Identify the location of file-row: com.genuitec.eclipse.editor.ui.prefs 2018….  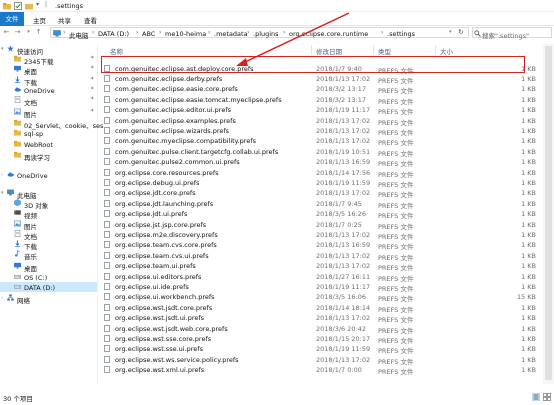
(322, 110).